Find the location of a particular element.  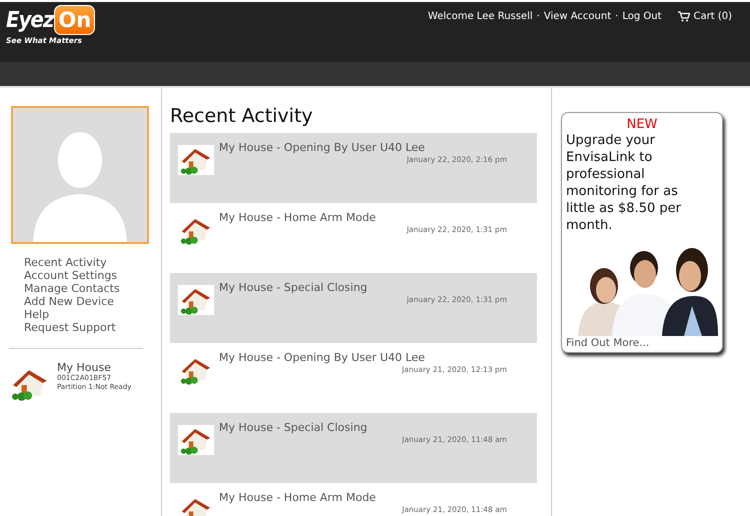

sidebar-link: Manage Contacts is located at coordinates (92, 288).